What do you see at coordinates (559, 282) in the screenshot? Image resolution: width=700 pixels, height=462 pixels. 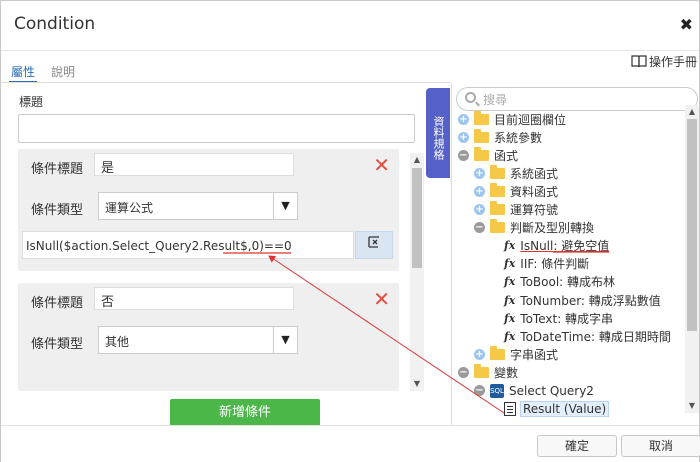 I see `tree-node: fx ToBool: 轉成布林` at bounding box center [559, 282].